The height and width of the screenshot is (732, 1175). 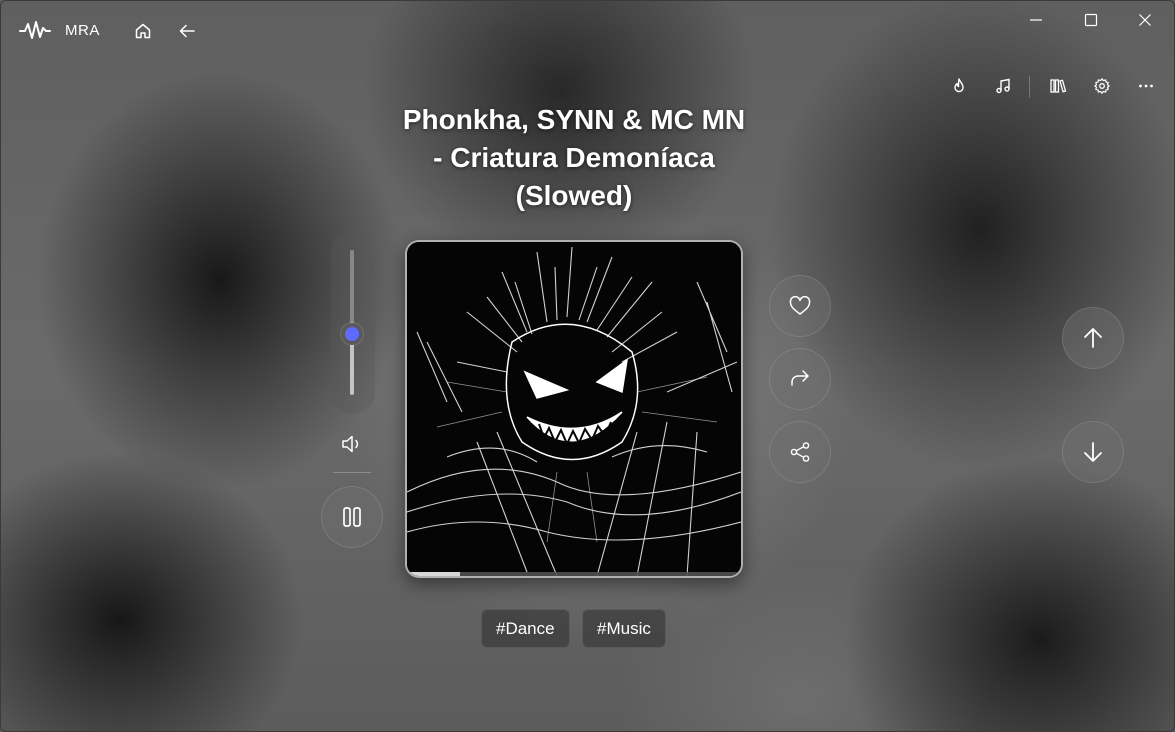 I want to click on volume-thumb, so click(x=352, y=334).